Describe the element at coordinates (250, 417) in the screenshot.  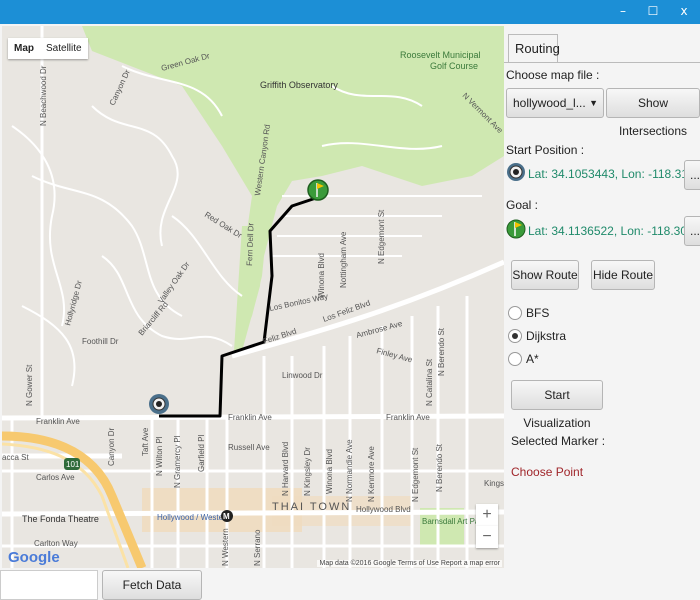
I see `map-label-franklin-mid: Franklin Ave` at that location.